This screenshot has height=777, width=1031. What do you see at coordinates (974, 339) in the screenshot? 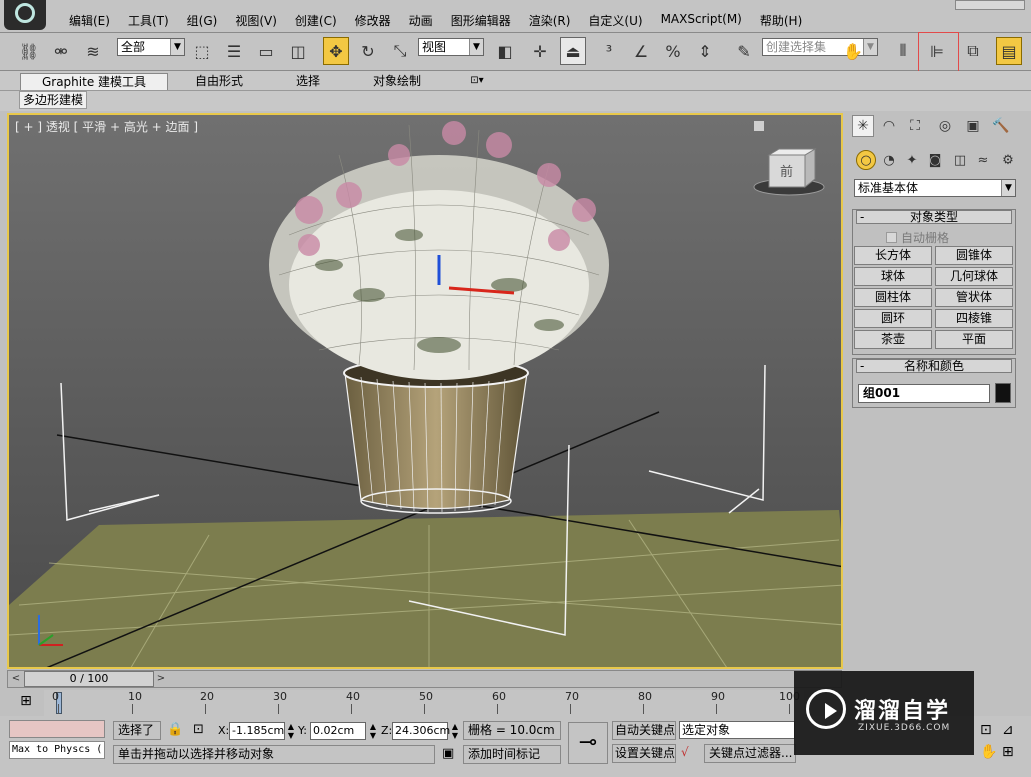
I see `plane-button: 平面` at bounding box center [974, 339].